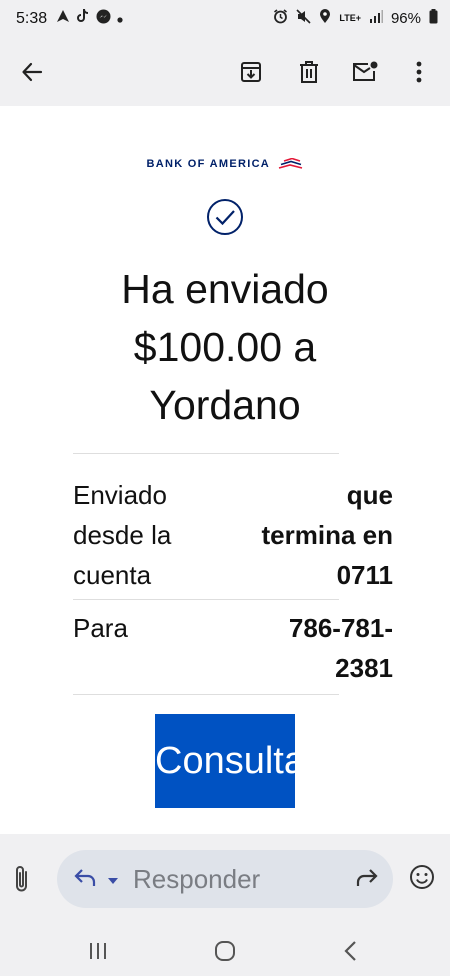 The width and height of the screenshot is (450, 976). What do you see at coordinates (225, 219) in the screenshot?
I see `success-check-icon` at bounding box center [225, 219].